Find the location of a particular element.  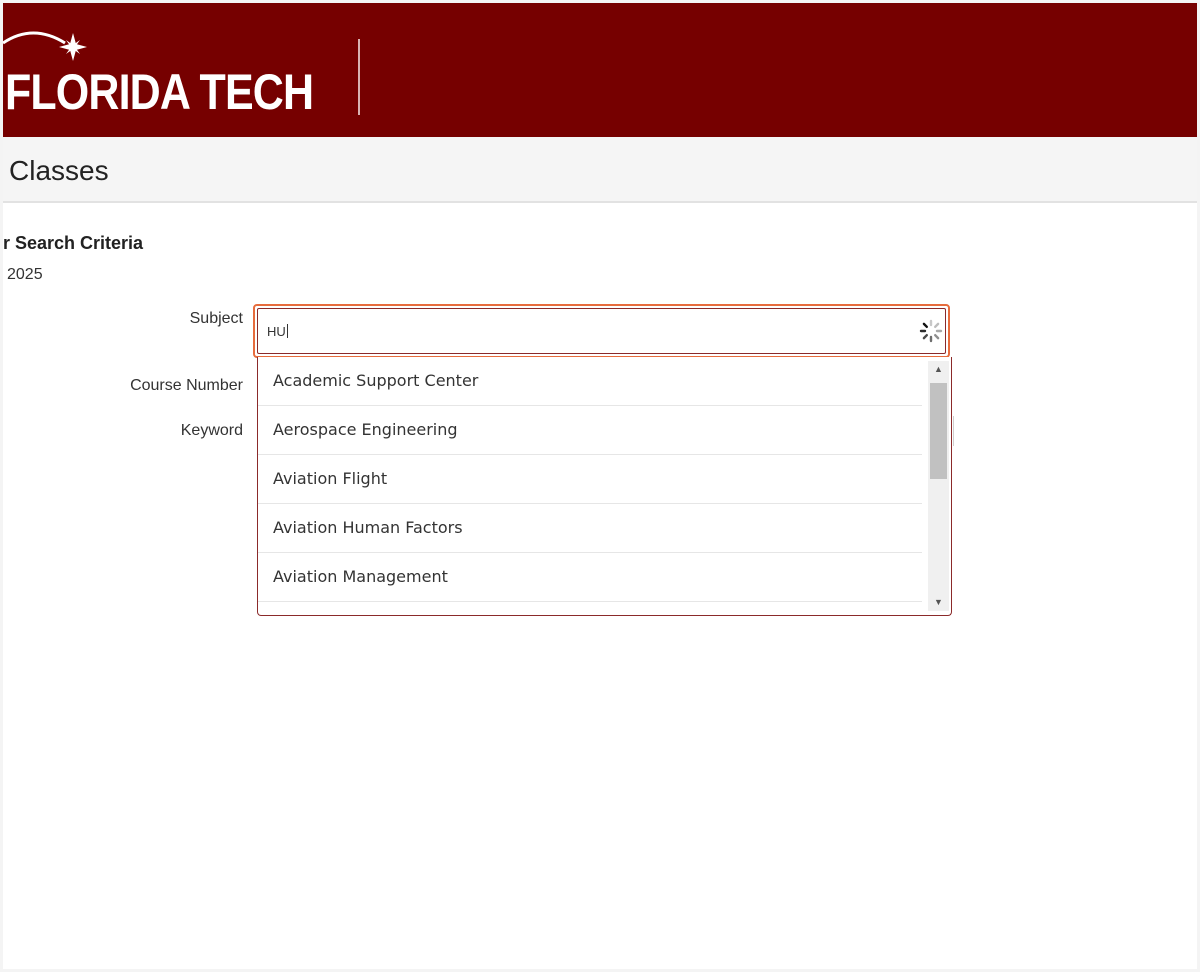

header-divider is located at coordinates (359, 77).